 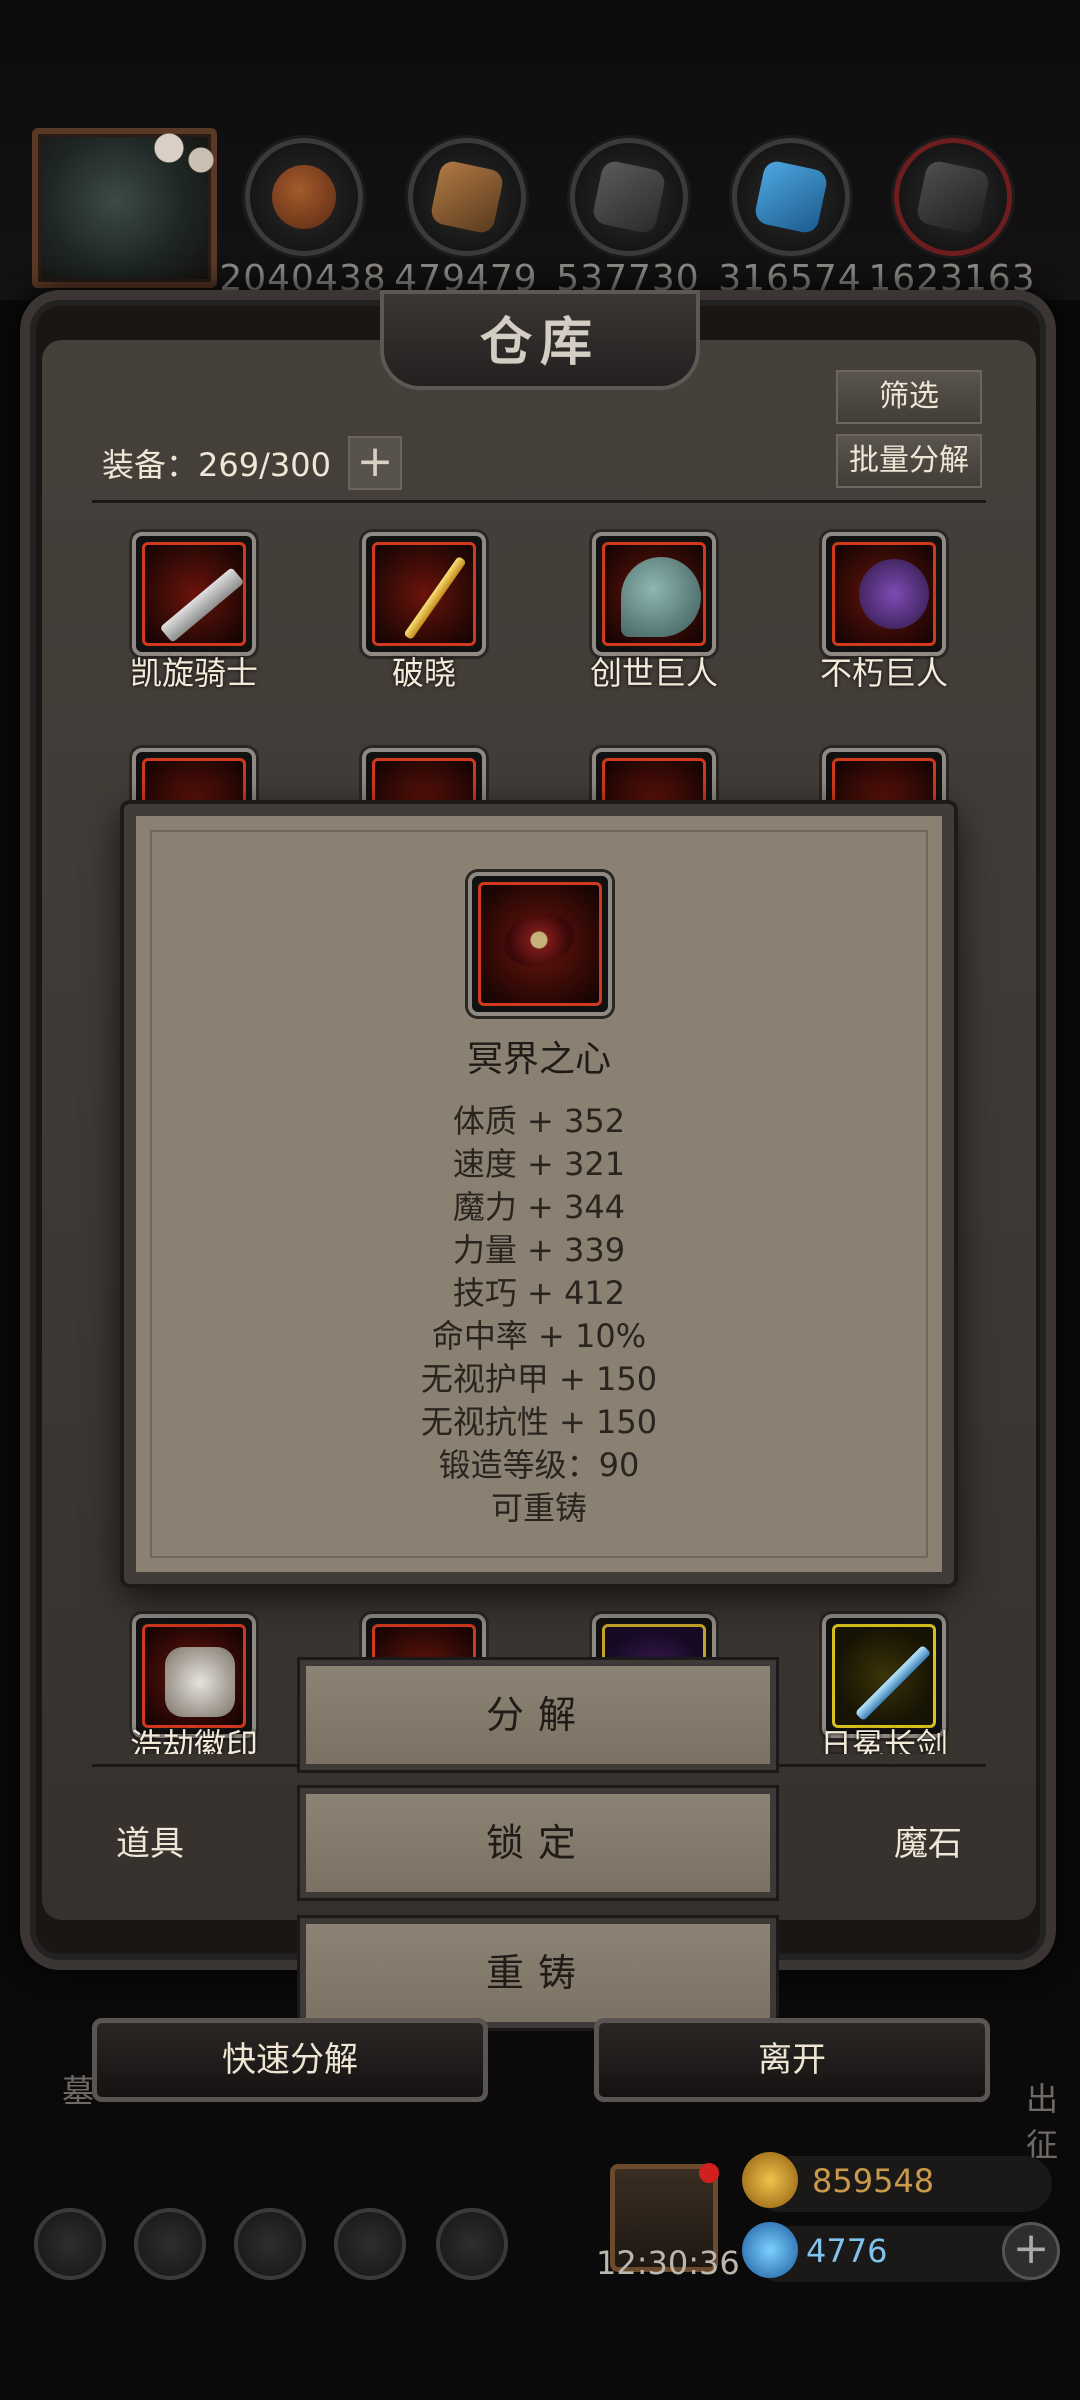 I want to click on stat-line: 锻造等级：90, so click(x=539, y=1465).